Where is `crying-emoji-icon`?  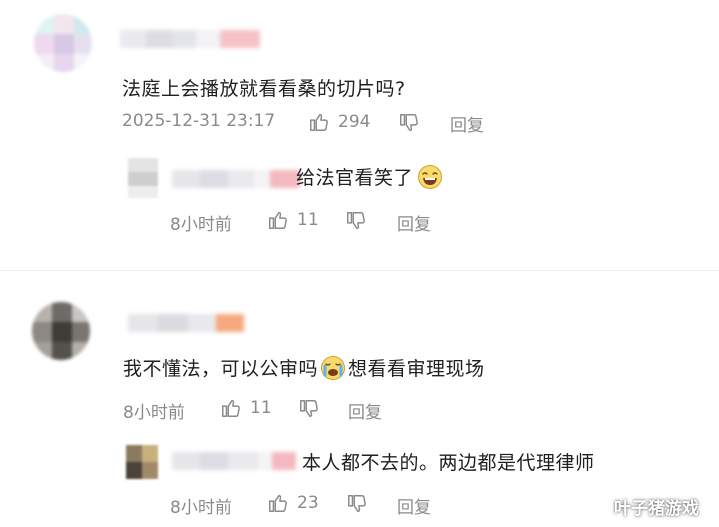
crying-emoji-icon is located at coordinates (333, 367).